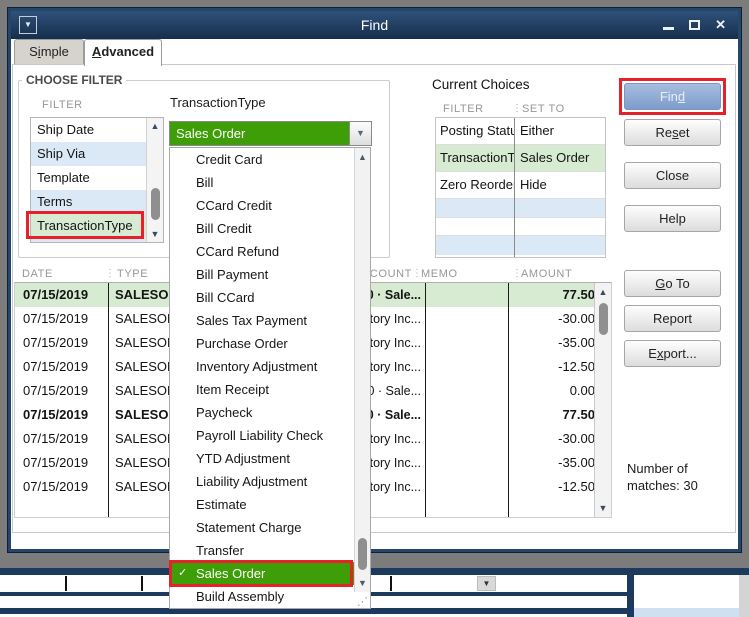 This screenshot has height=617, width=749. I want to click on bg-panel-strip, so click(691, 612).